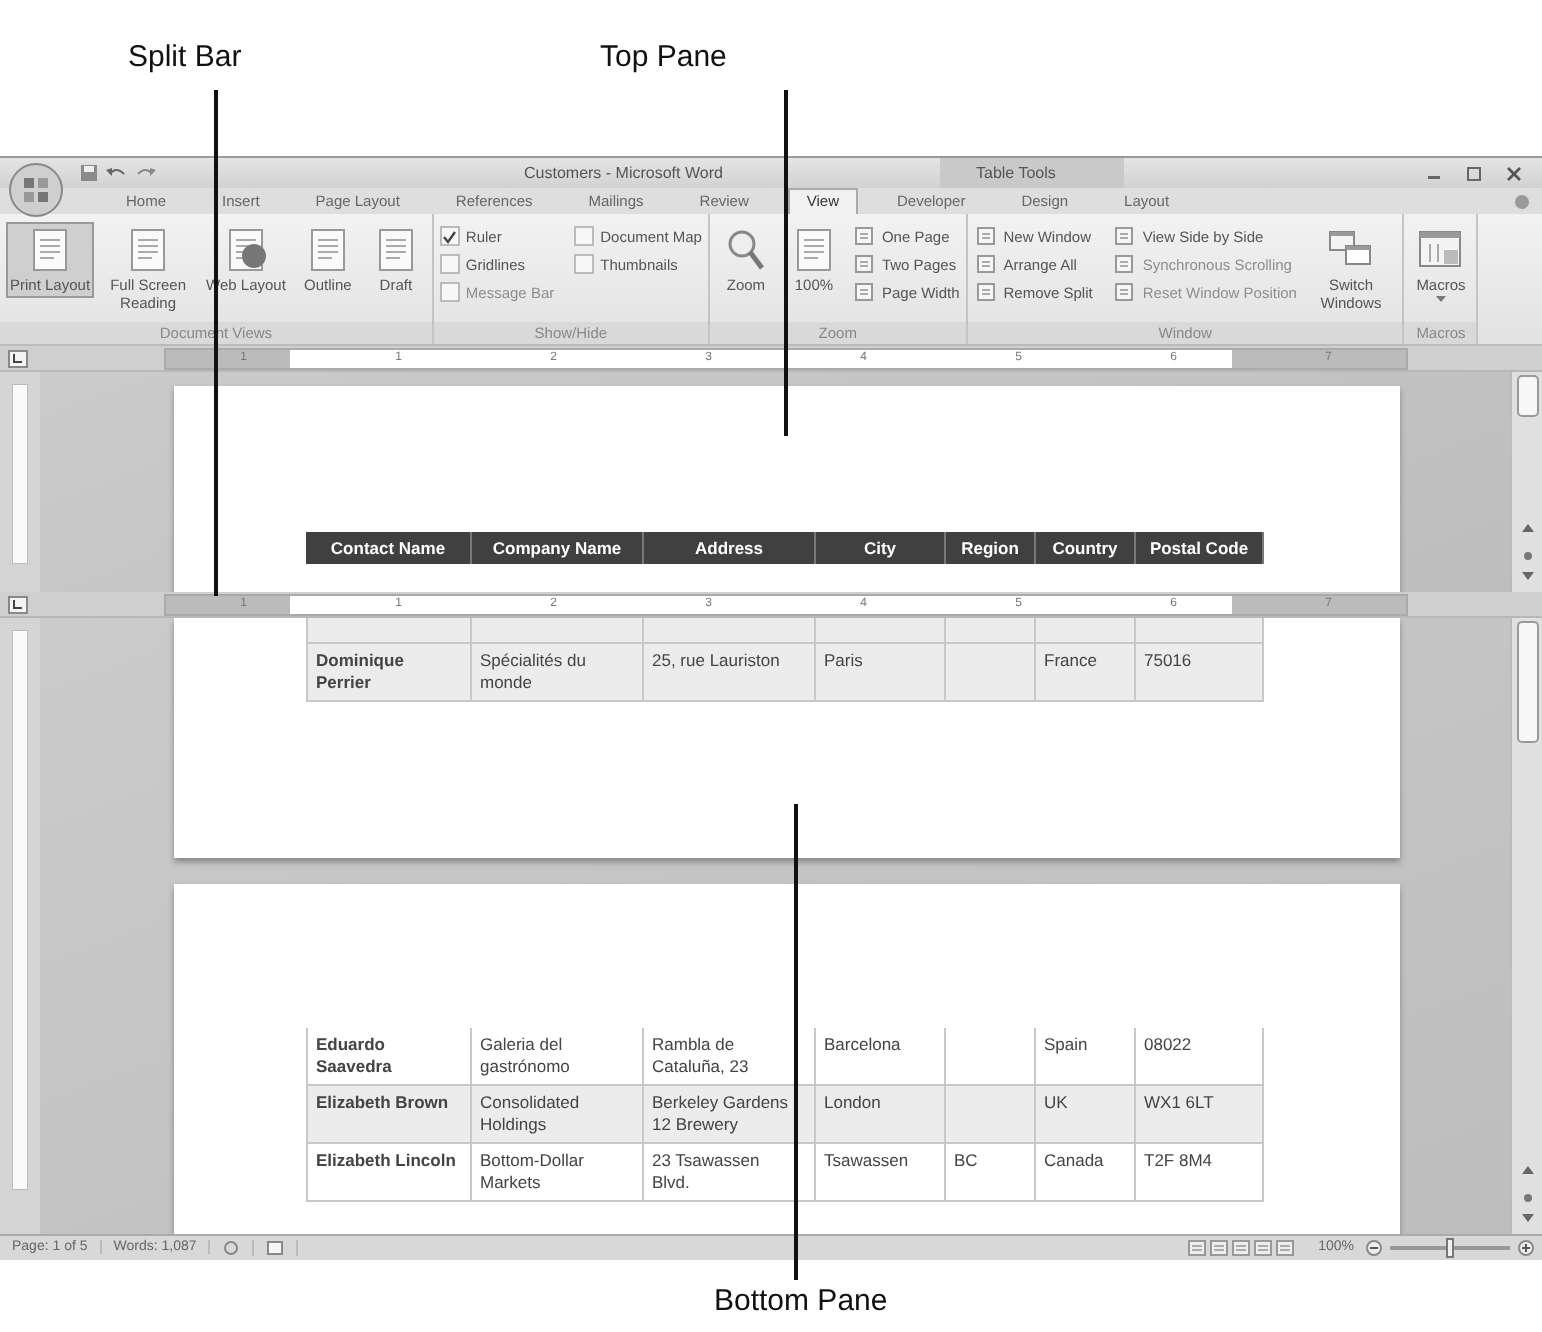 The image size is (1542, 1332). Describe the element at coordinates (1450, 1247) in the screenshot. I see `slider-thumb` at that location.